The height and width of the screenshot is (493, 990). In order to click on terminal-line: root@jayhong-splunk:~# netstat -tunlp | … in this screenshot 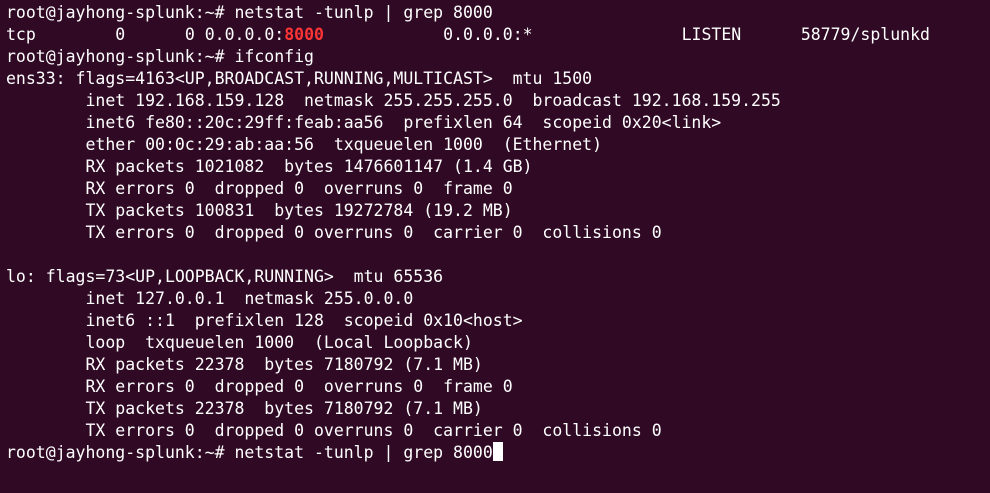, I will do `click(249, 12)`.